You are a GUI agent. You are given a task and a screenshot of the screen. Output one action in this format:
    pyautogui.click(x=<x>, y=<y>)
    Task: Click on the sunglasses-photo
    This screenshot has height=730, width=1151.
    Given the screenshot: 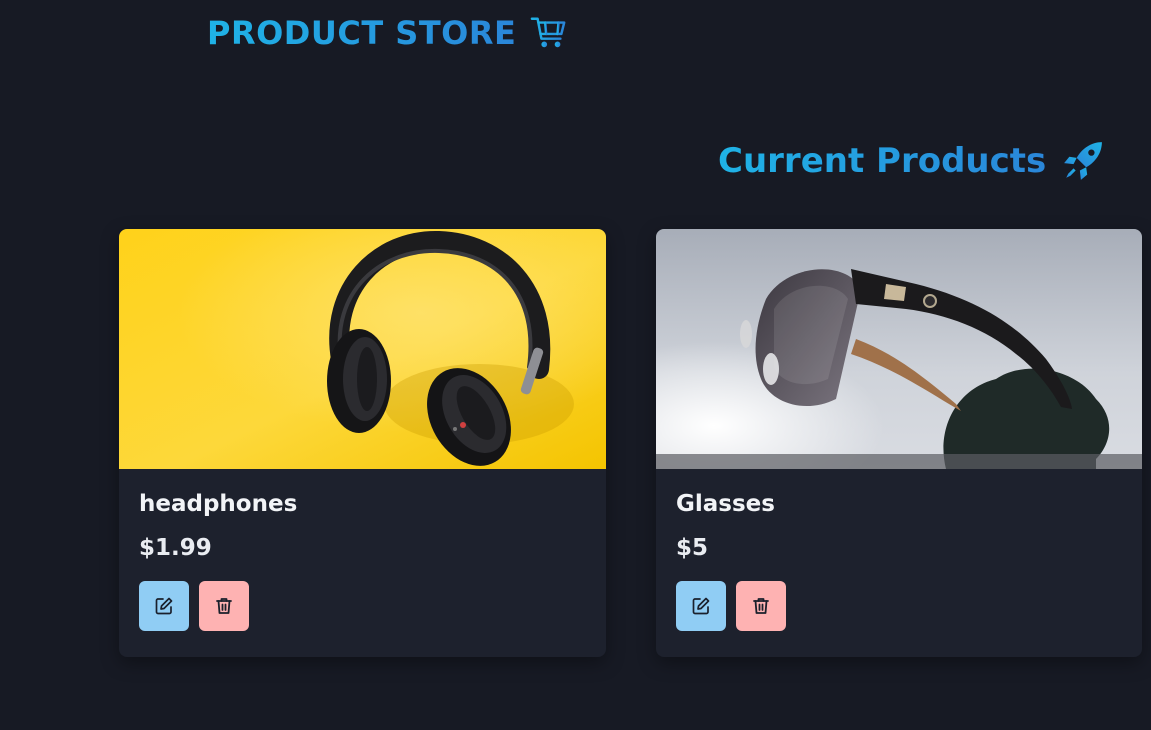 What is the action you would take?
    pyautogui.click(x=899, y=349)
    